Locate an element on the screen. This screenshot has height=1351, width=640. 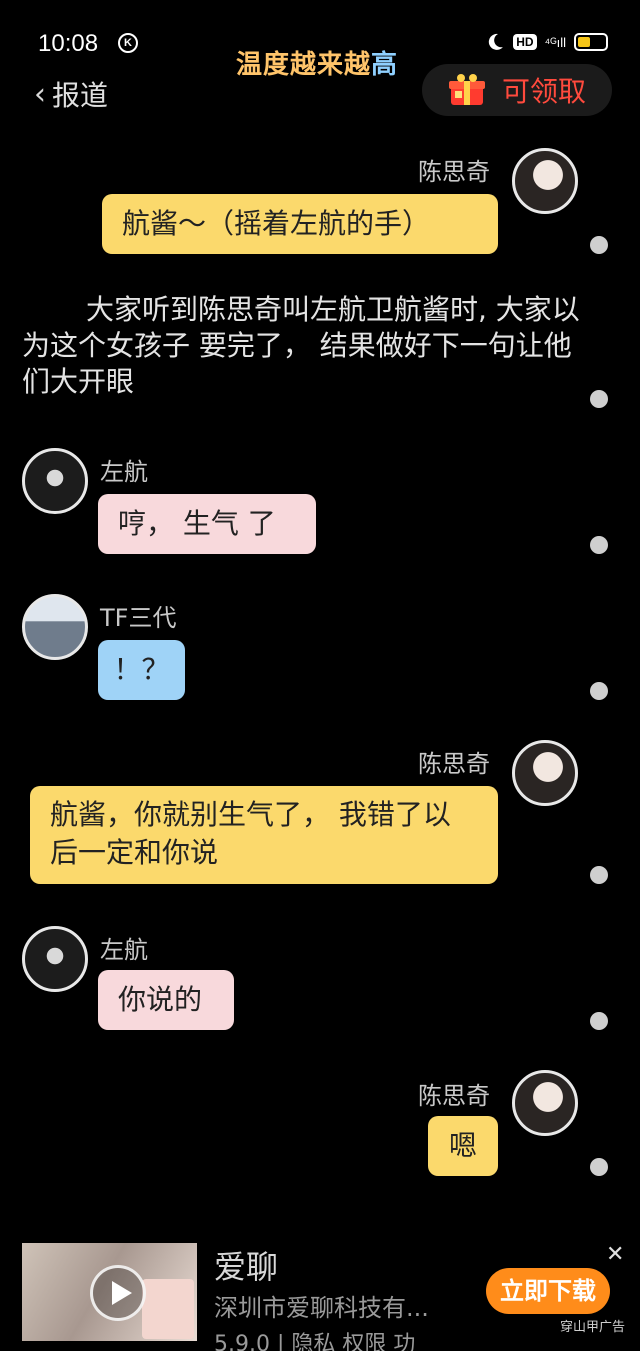
message-bubble: 航酱～（摇着左航的手） is located at coordinates (300, 224).